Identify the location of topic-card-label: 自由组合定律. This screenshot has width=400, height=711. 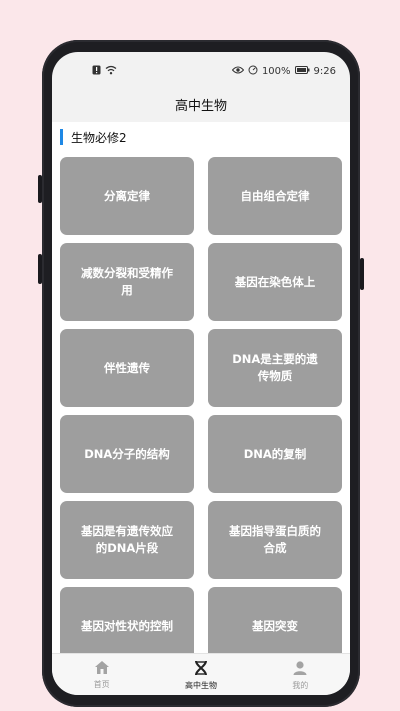
(275, 195).